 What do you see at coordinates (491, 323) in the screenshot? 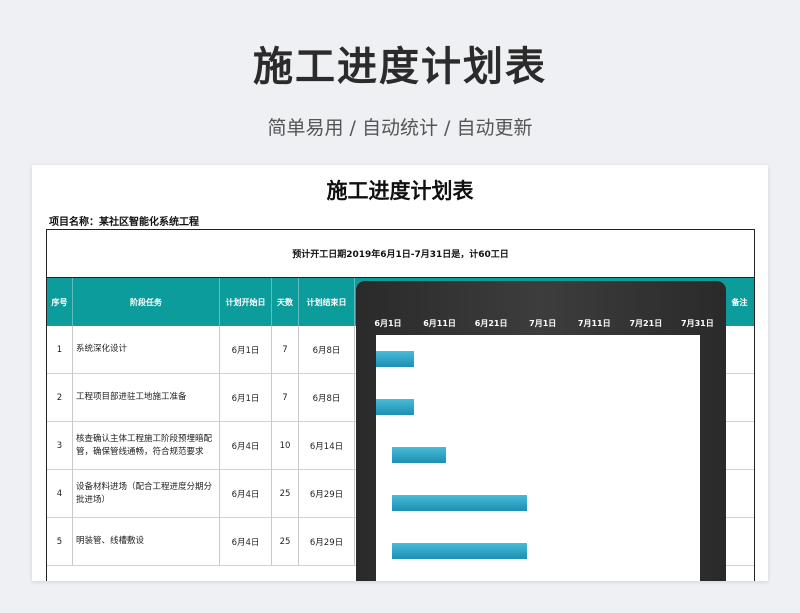
I see `gantt-tick-label: 6月21日` at bounding box center [491, 323].